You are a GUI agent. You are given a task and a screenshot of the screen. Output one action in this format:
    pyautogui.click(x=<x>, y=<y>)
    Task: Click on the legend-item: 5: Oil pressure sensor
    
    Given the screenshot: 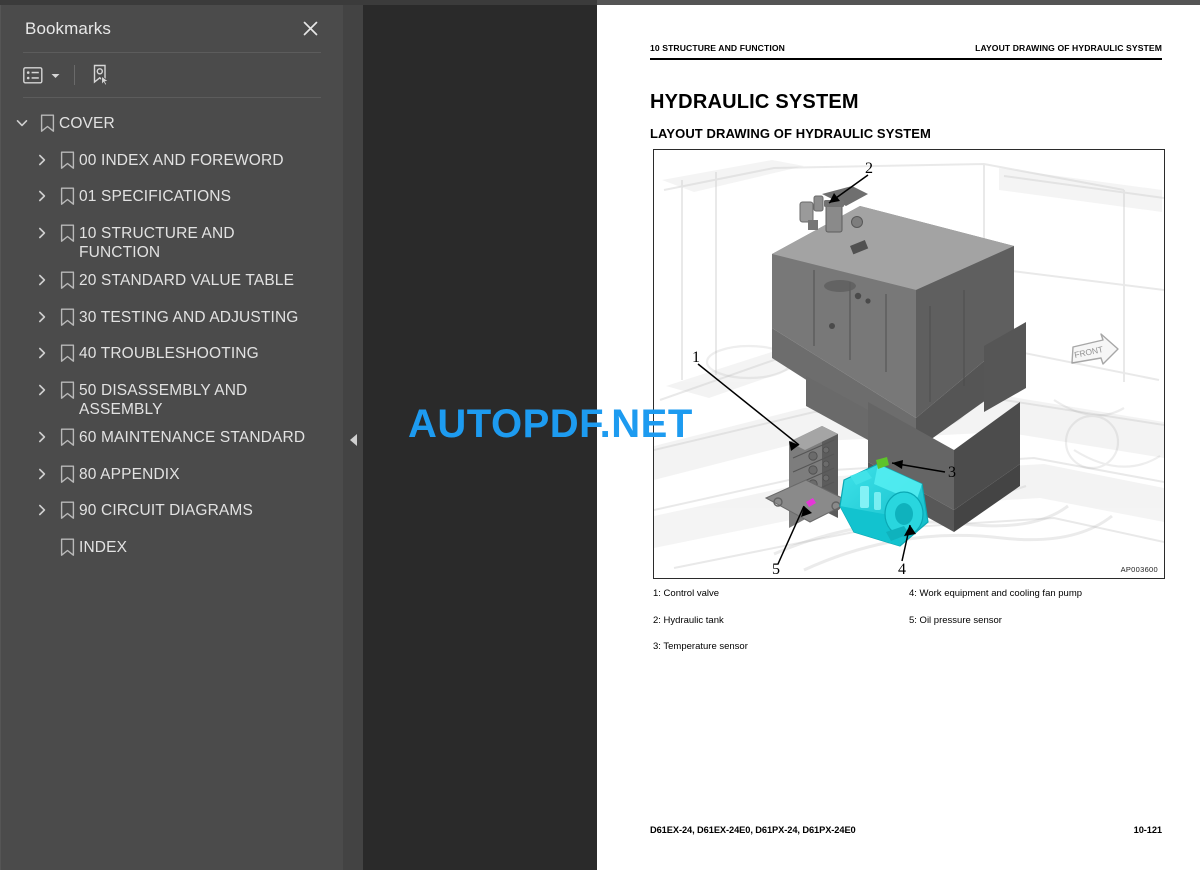 What is the action you would take?
    pyautogui.click(x=955, y=620)
    